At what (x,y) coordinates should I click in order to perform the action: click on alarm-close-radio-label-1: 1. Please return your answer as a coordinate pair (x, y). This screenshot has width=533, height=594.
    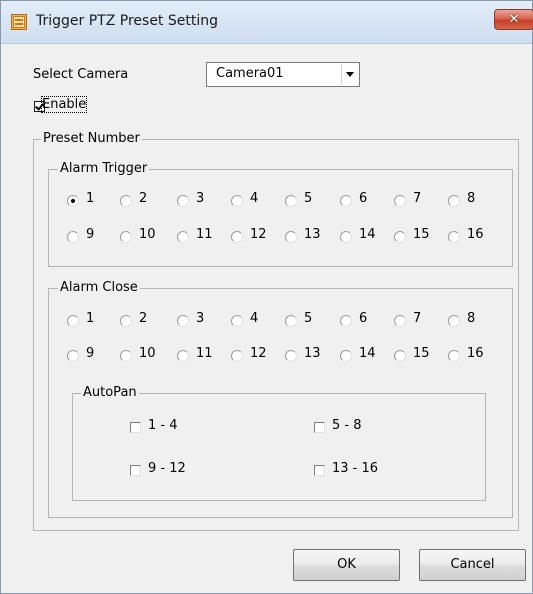
    Looking at the image, I should click on (90, 318).